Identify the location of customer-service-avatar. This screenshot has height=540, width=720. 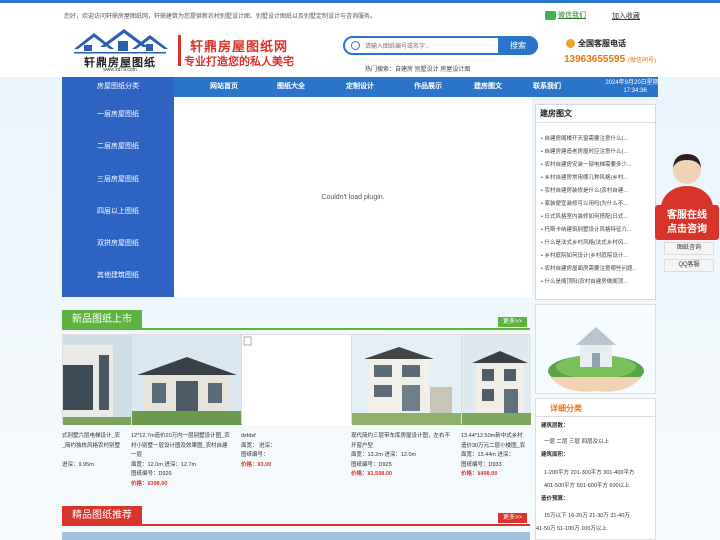
(687, 181).